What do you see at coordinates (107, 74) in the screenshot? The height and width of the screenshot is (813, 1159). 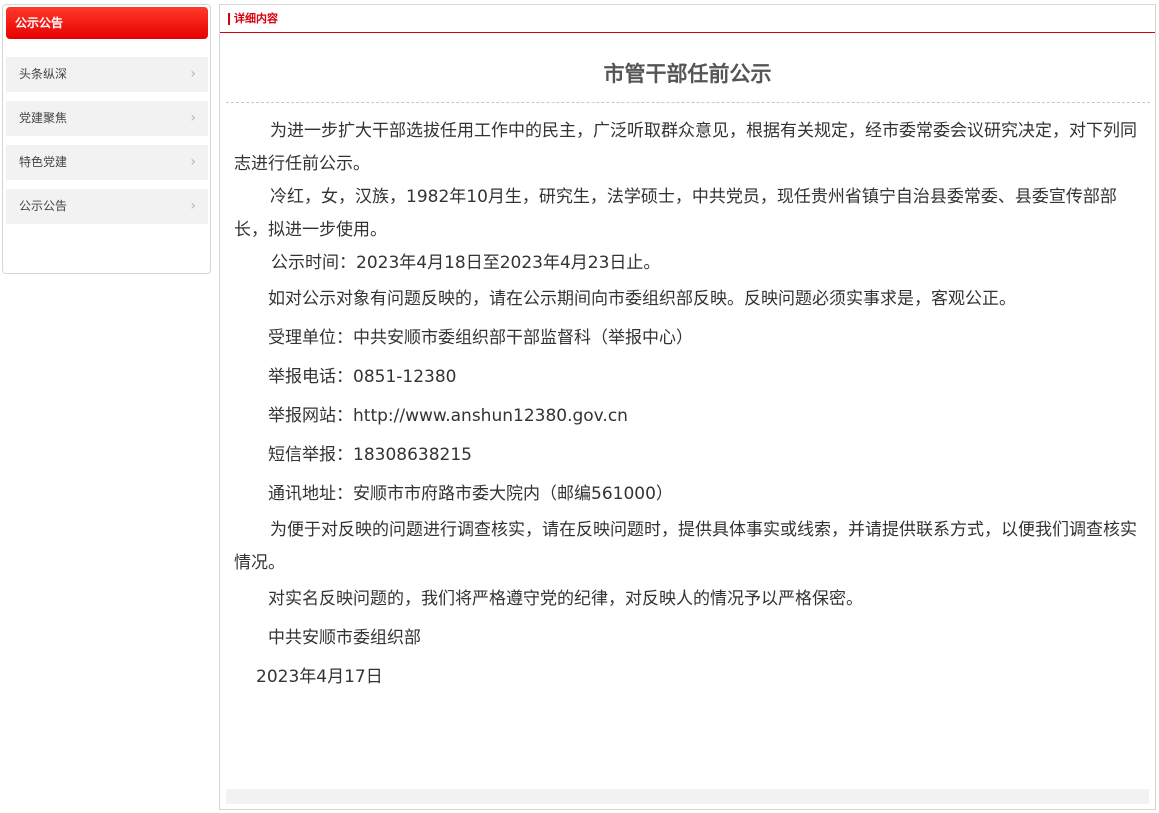 I see `sidebar-item-headlines: 头条纵深 ›` at bounding box center [107, 74].